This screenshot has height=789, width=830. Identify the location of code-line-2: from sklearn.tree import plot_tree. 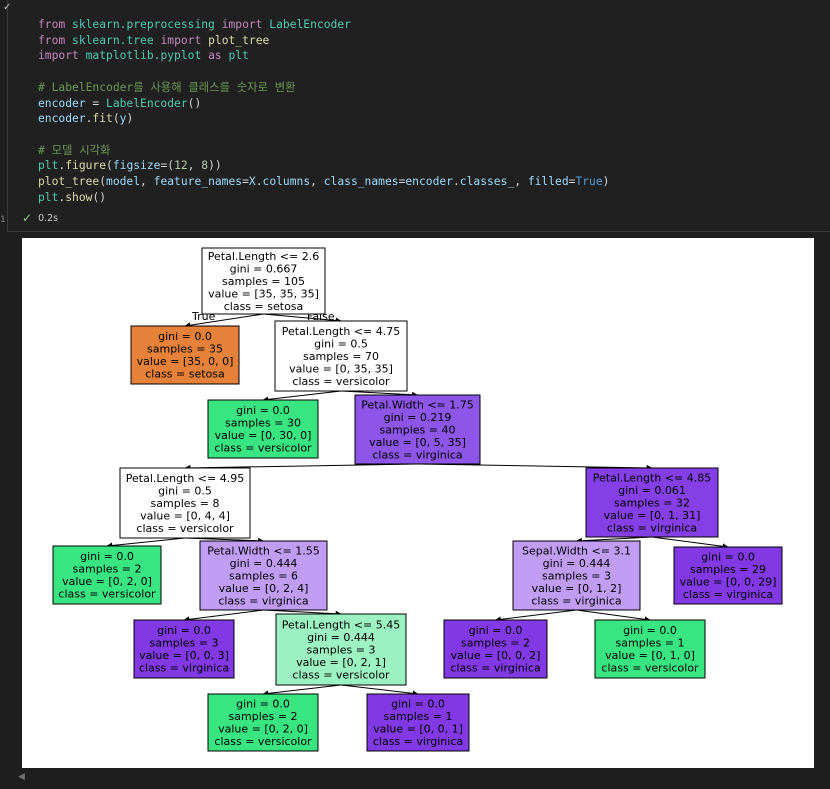
(154, 40).